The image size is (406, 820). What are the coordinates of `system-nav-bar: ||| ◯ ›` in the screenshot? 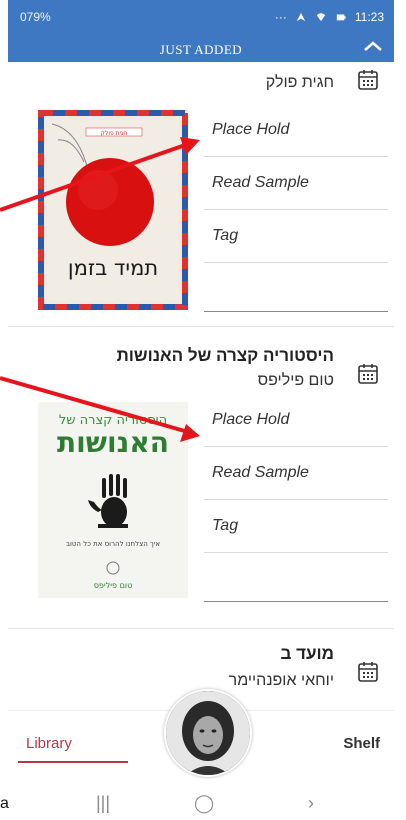 It's located at (201, 801).